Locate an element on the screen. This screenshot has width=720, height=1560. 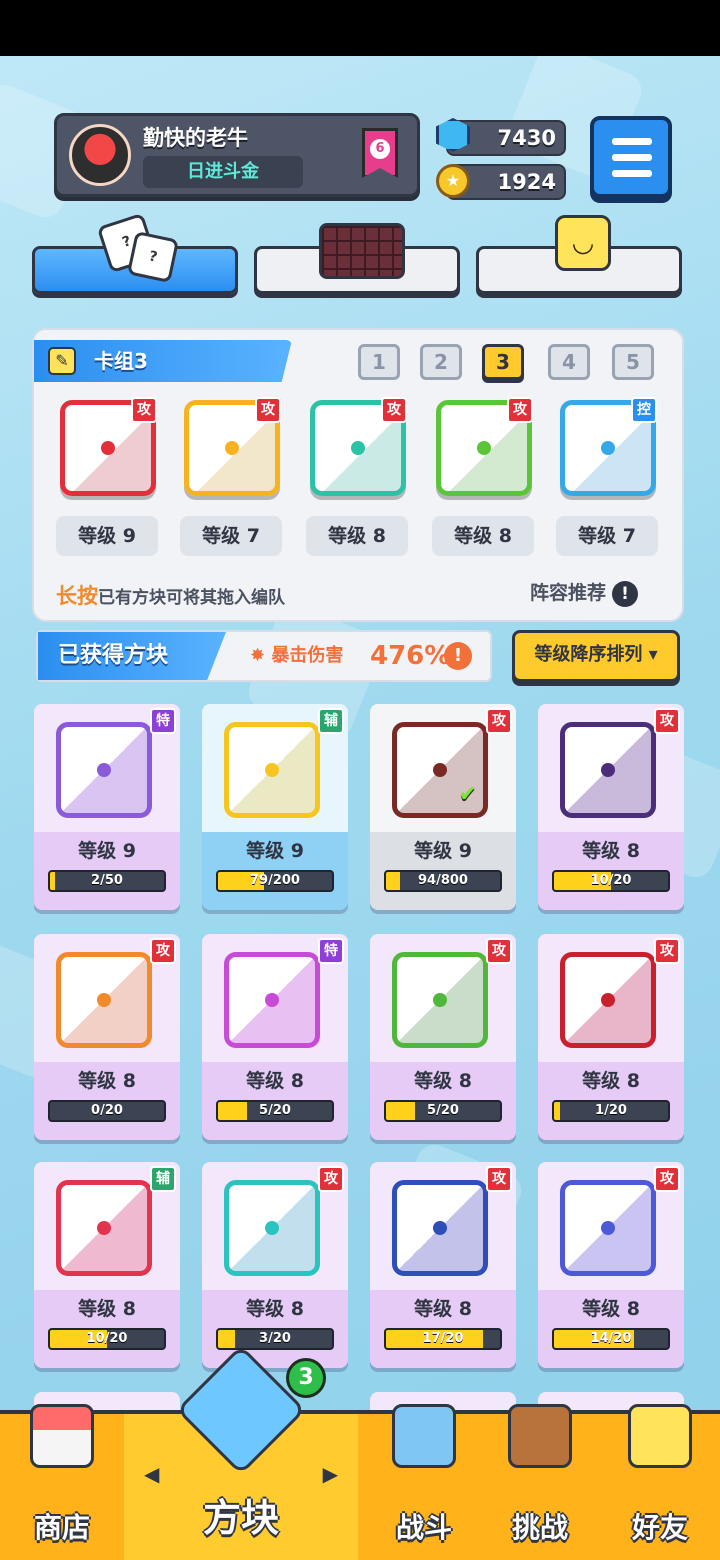
block-card: 攻 等级 8 5/20 is located at coordinates (443, 1037).